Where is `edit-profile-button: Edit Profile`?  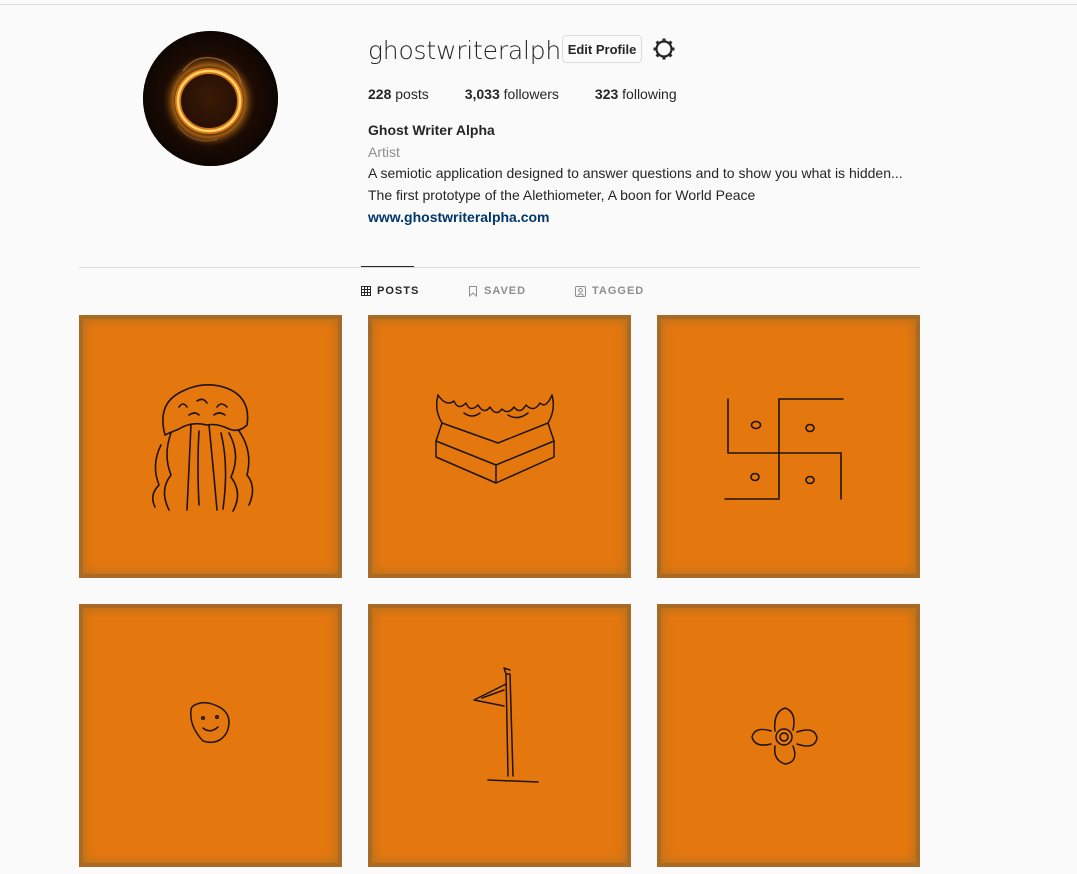
edit-profile-button: Edit Profile is located at coordinates (602, 49).